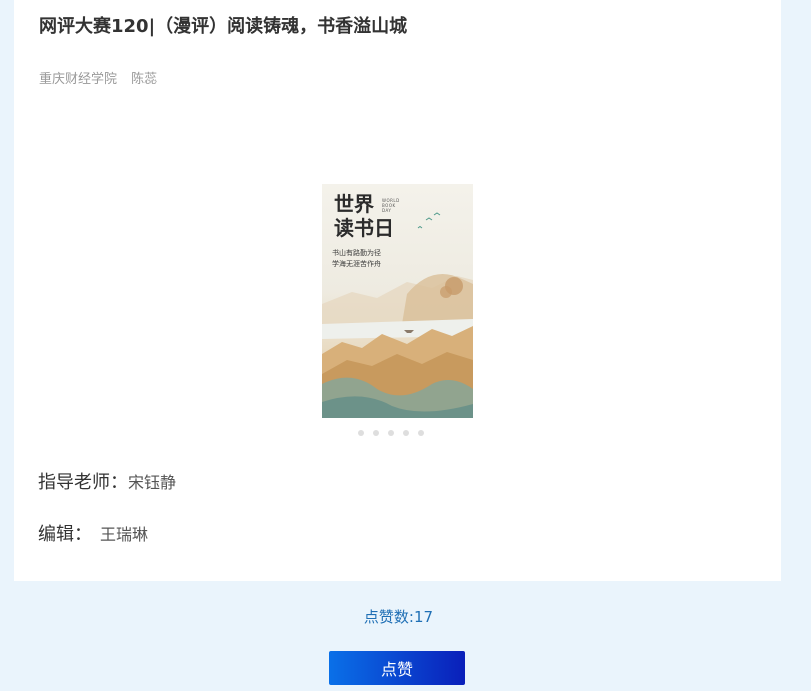 The height and width of the screenshot is (691, 811). I want to click on teacher-line: 指导老师：宋钰静, so click(107, 481).